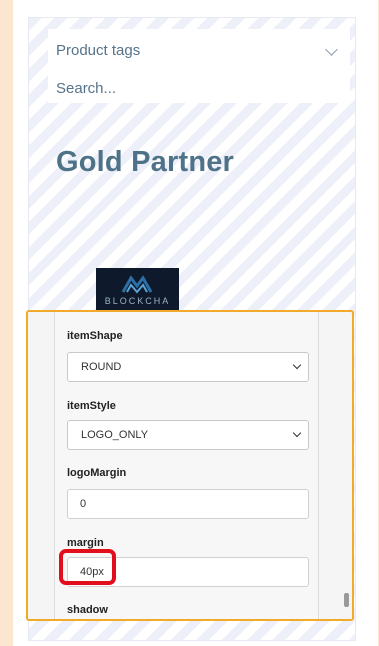 The width and height of the screenshot is (379, 646). I want to click on shadow-label: shadow, so click(87, 610).